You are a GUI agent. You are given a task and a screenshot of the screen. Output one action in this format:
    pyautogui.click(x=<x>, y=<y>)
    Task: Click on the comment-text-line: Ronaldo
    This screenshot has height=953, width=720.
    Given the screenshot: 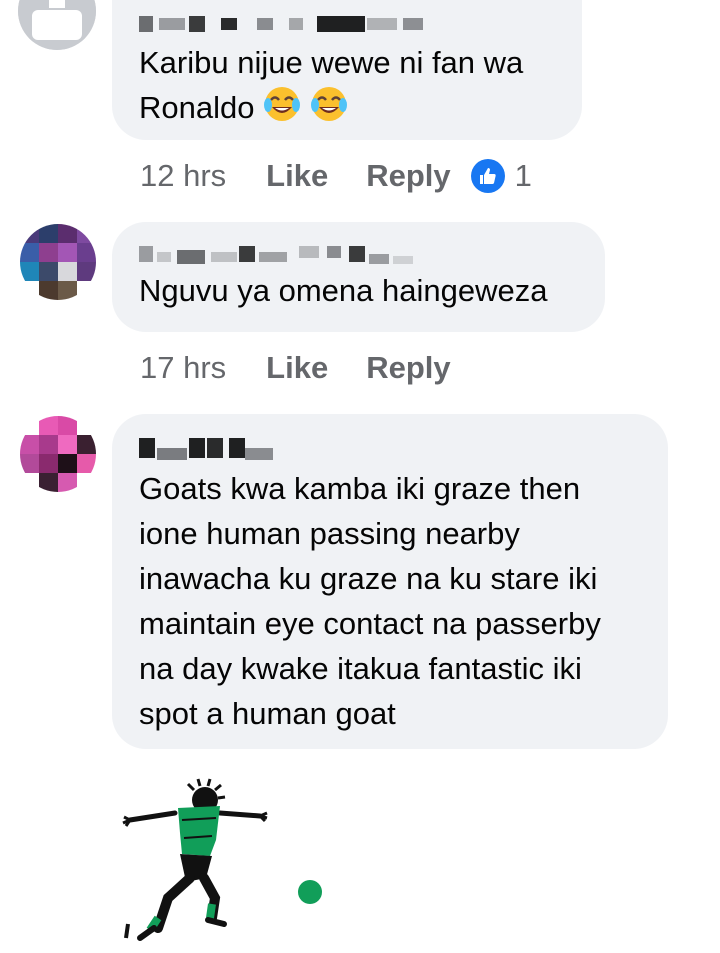 What is the action you would take?
    pyautogui.click(x=197, y=108)
    